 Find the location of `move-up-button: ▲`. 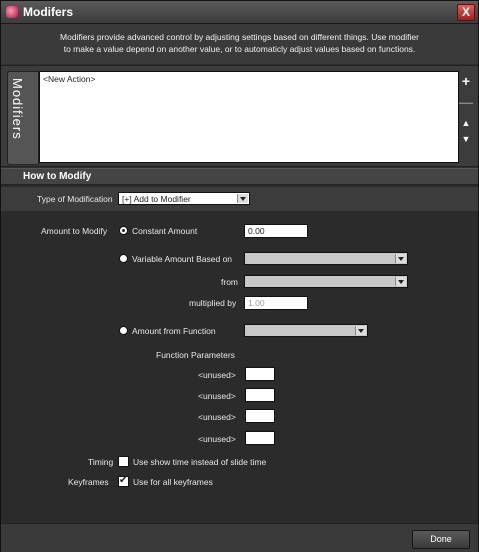

move-up-button: ▲ is located at coordinates (466, 123).